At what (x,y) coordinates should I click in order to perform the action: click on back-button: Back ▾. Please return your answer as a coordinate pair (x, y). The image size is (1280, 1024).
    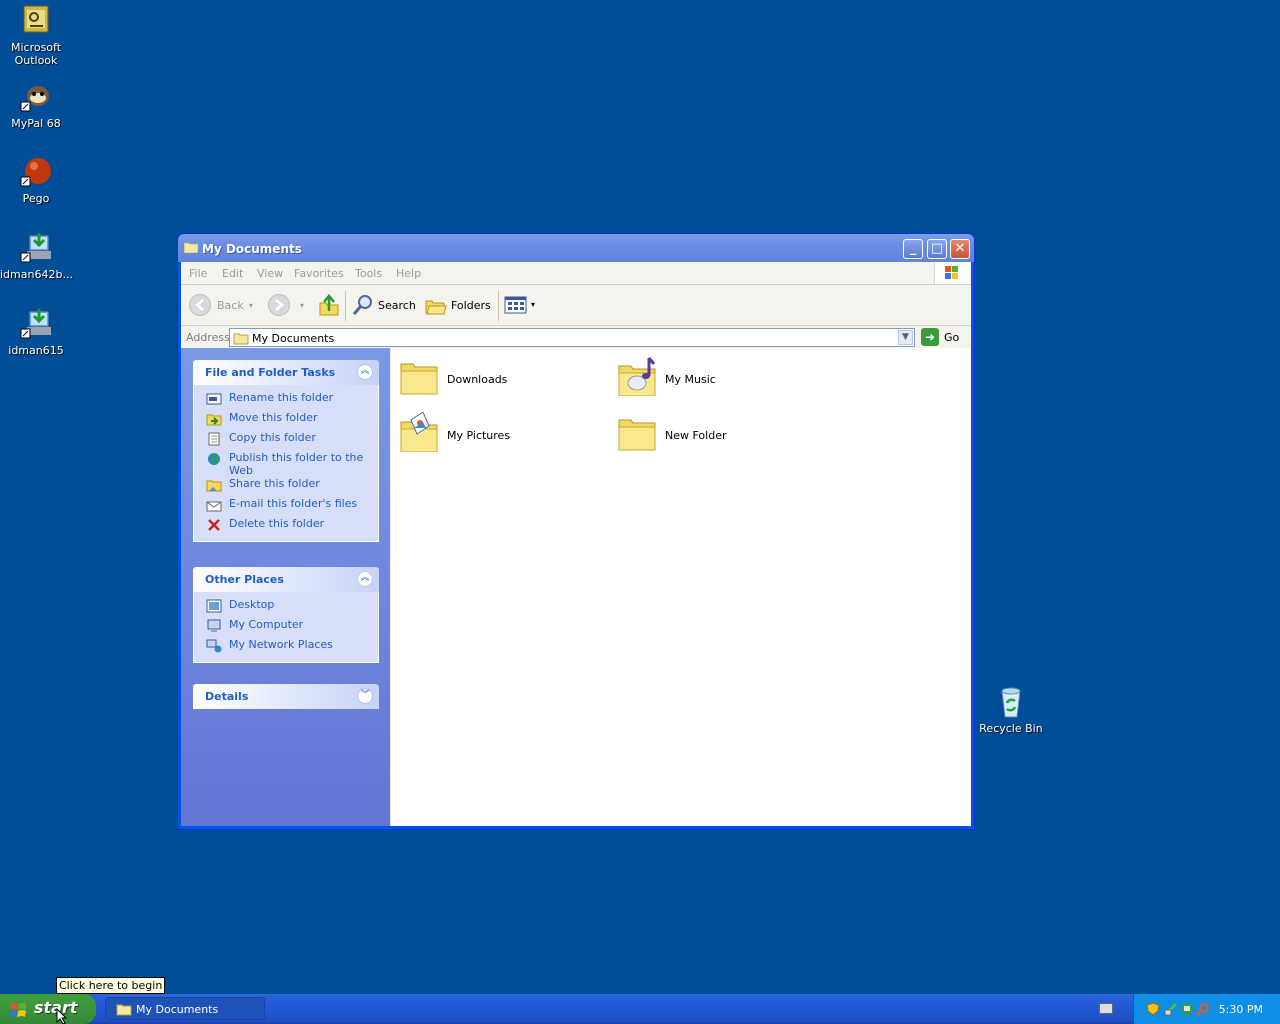
    Looking at the image, I should click on (222, 305).